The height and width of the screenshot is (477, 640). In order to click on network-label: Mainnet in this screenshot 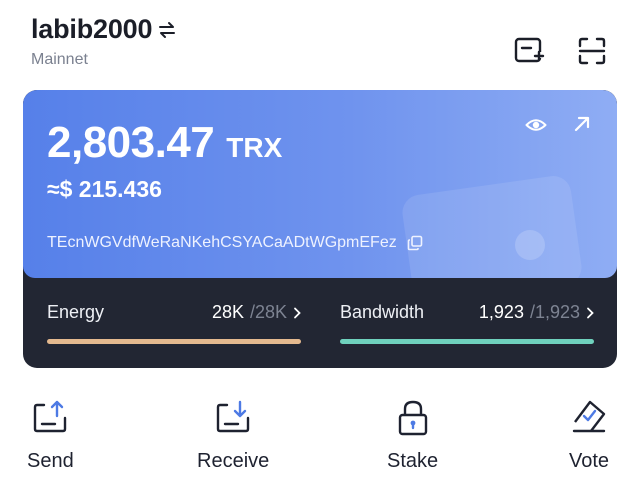, I will do `click(59, 59)`.